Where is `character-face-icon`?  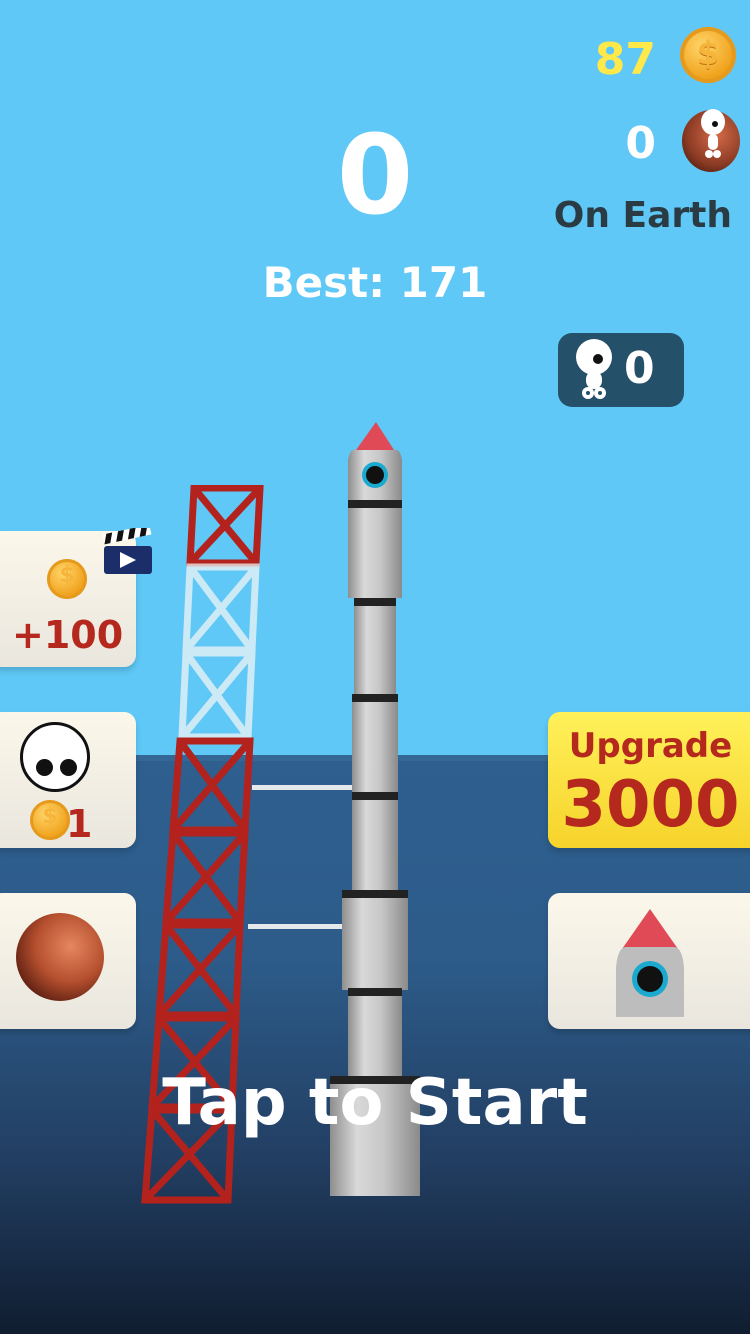
character-face-icon is located at coordinates (55, 757).